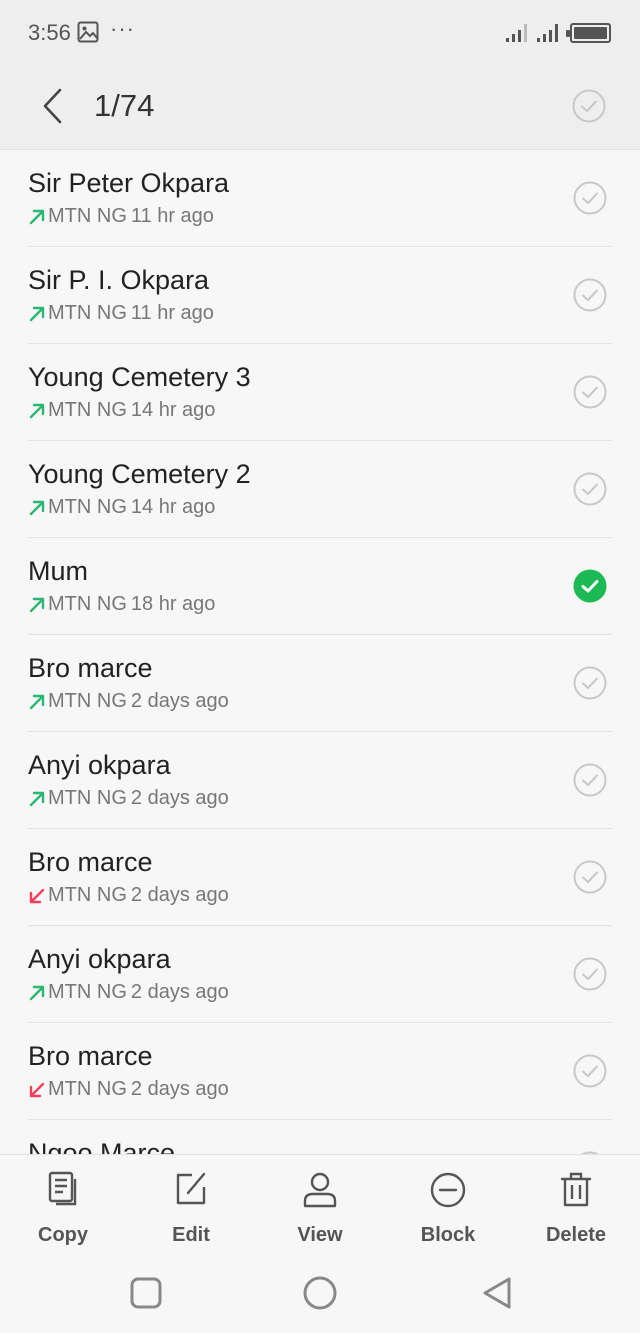 The width and height of the screenshot is (640, 1333). I want to click on call-log-row: Ngoo Marce, so click(320, 1137).